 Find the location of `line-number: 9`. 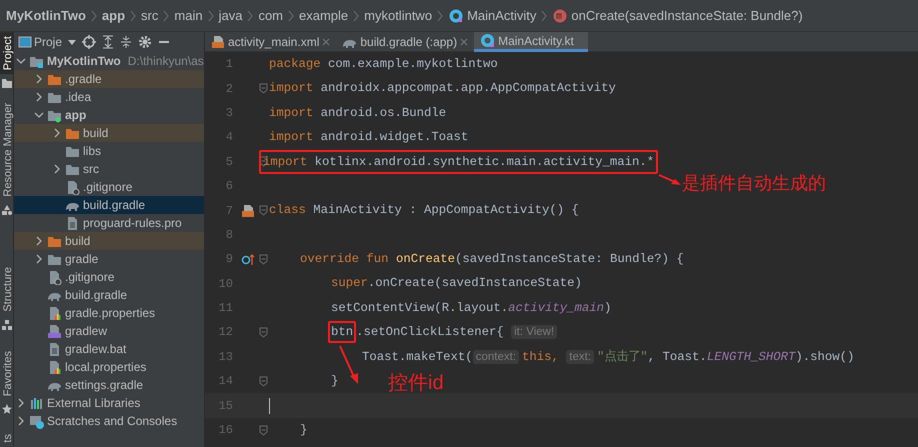

line-number: 9 is located at coordinates (229, 259).